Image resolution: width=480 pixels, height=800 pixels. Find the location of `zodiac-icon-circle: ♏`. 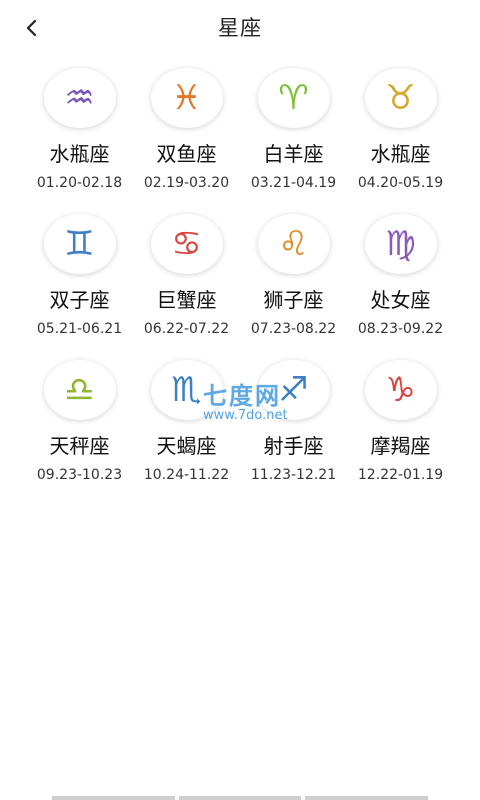

zodiac-icon-circle: ♏ is located at coordinates (186, 390).